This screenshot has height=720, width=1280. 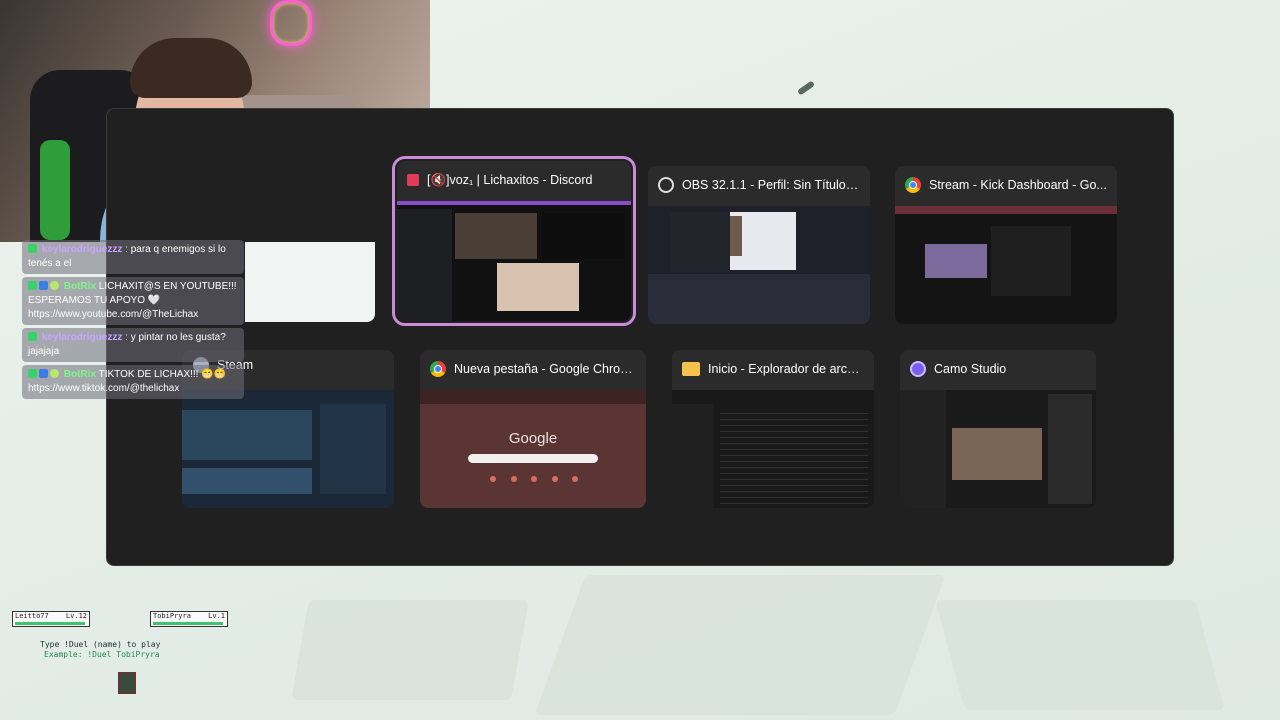 I want to click on folder-icon, so click(x=691, y=369).